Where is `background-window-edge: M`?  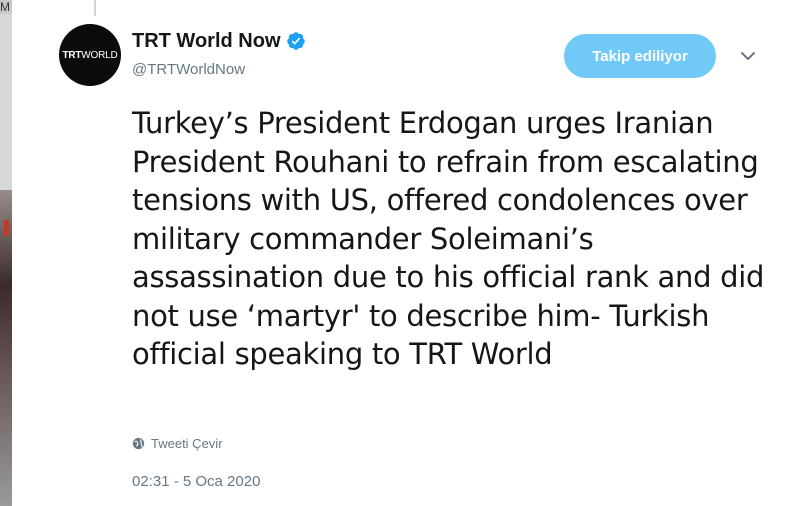
background-window-edge: M is located at coordinates (6, 253).